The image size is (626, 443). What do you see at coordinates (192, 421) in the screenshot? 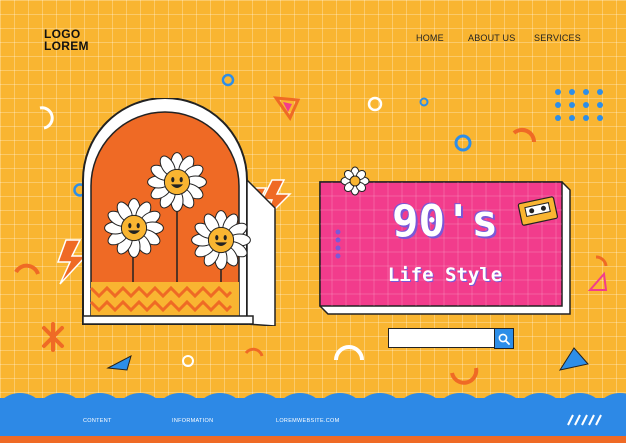
I see `footer-link-information: INFORMATION` at bounding box center [192, 421].